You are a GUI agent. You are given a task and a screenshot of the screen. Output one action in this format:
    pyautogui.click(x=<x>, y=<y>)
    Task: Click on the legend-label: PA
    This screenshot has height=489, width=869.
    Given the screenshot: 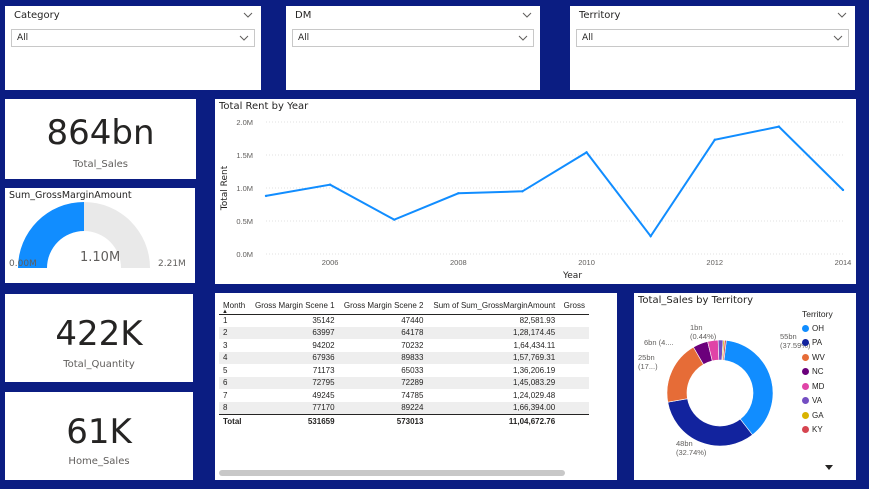 What is the action you would take?
    pyautogui.click(x=817, y=343)
    